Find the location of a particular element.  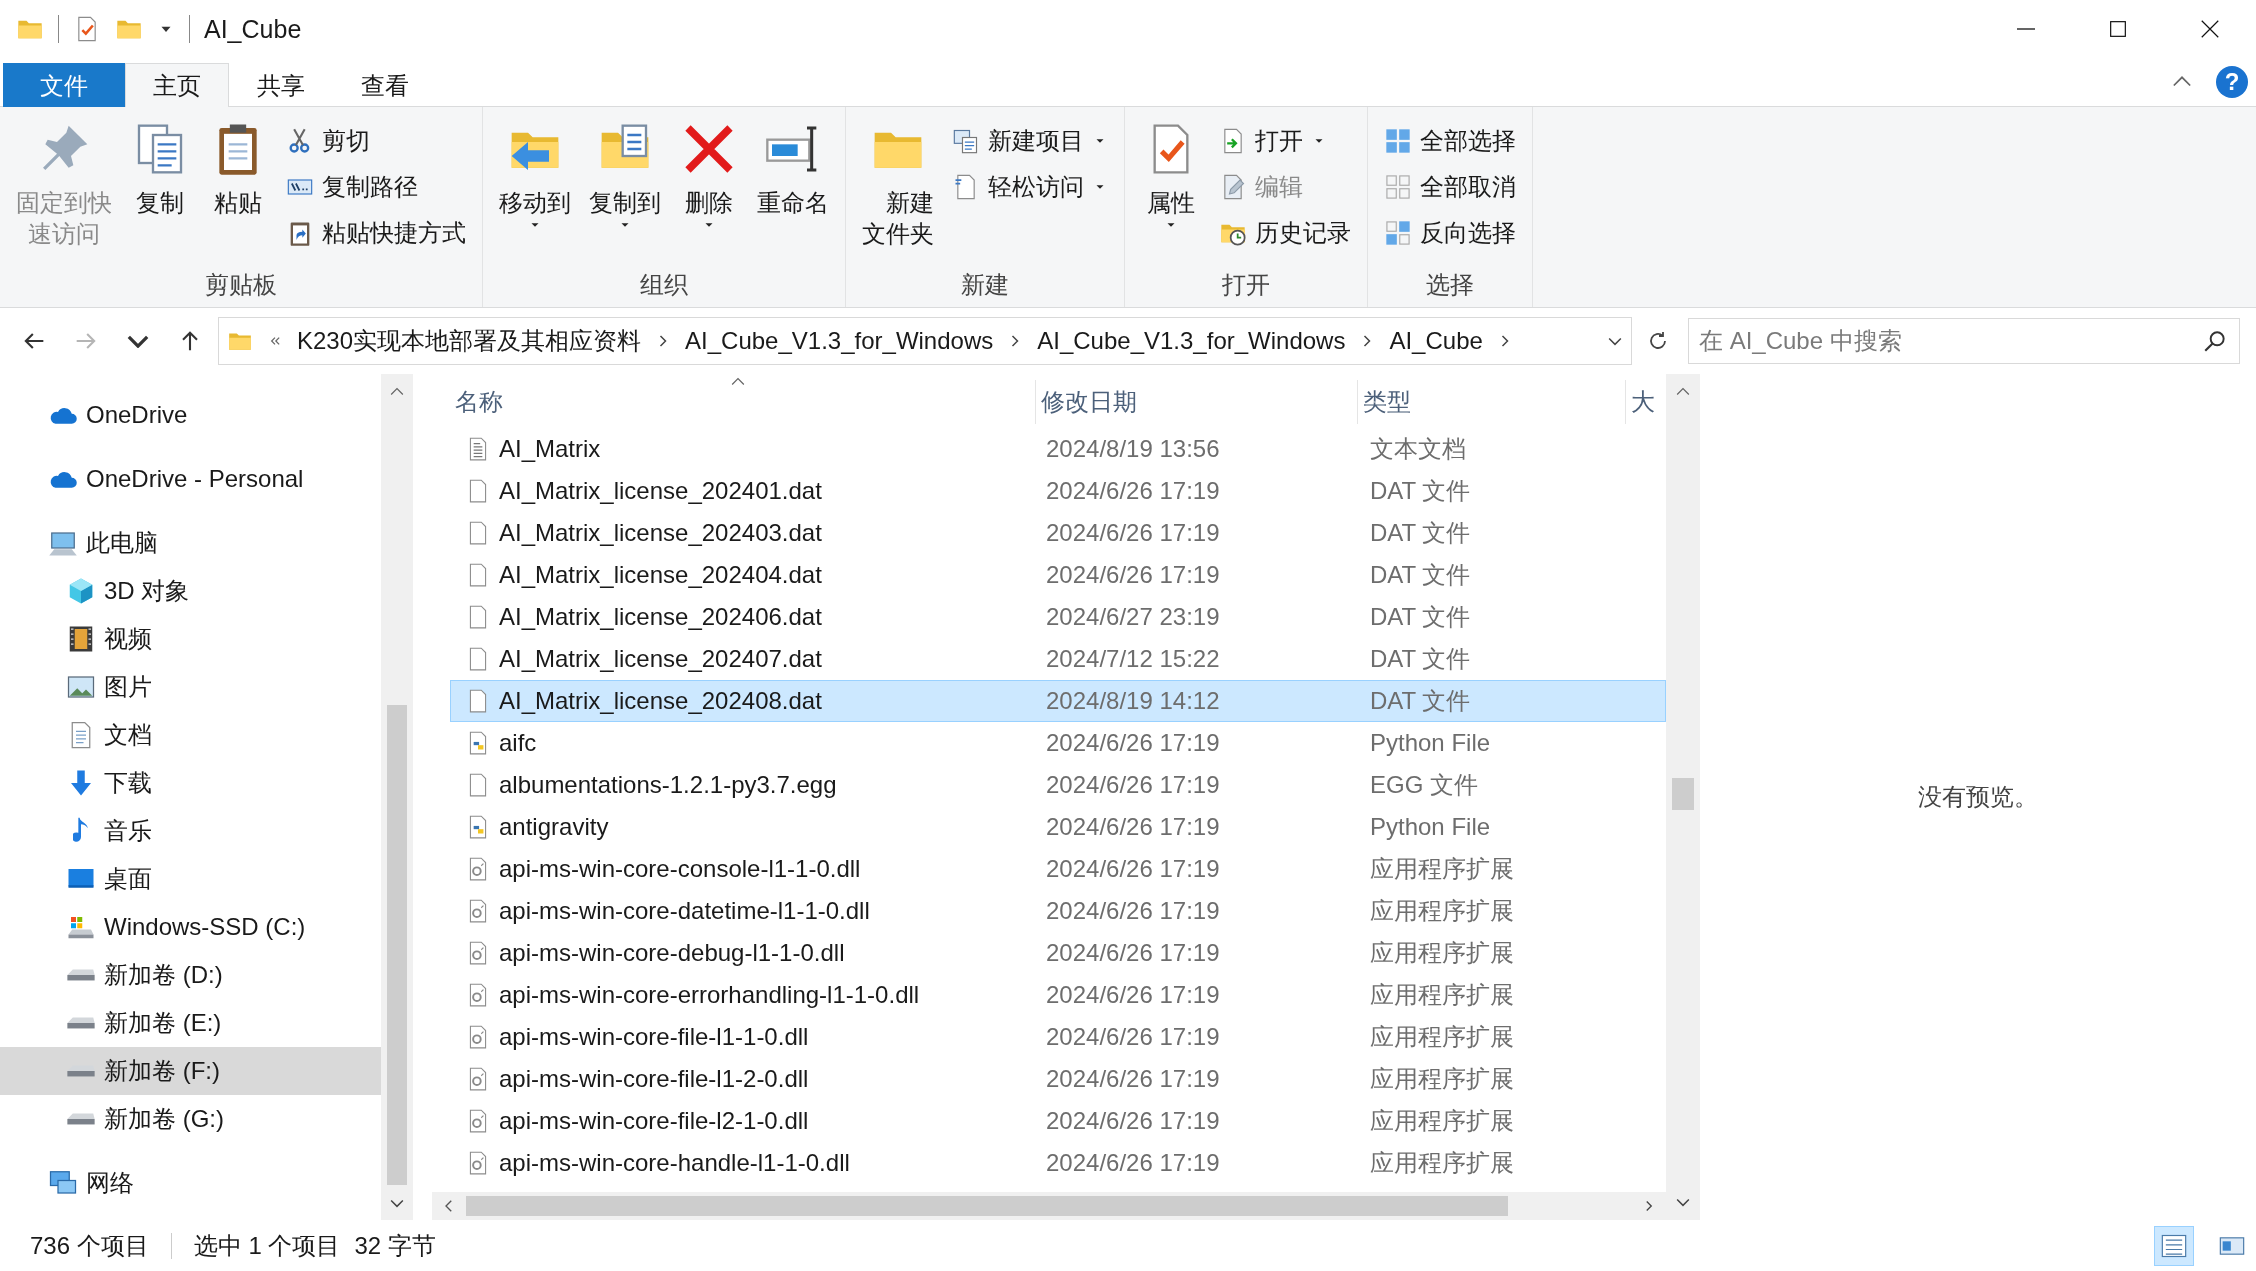

ribbon-group-label: 选择 is located at coordinates (1450, 285).